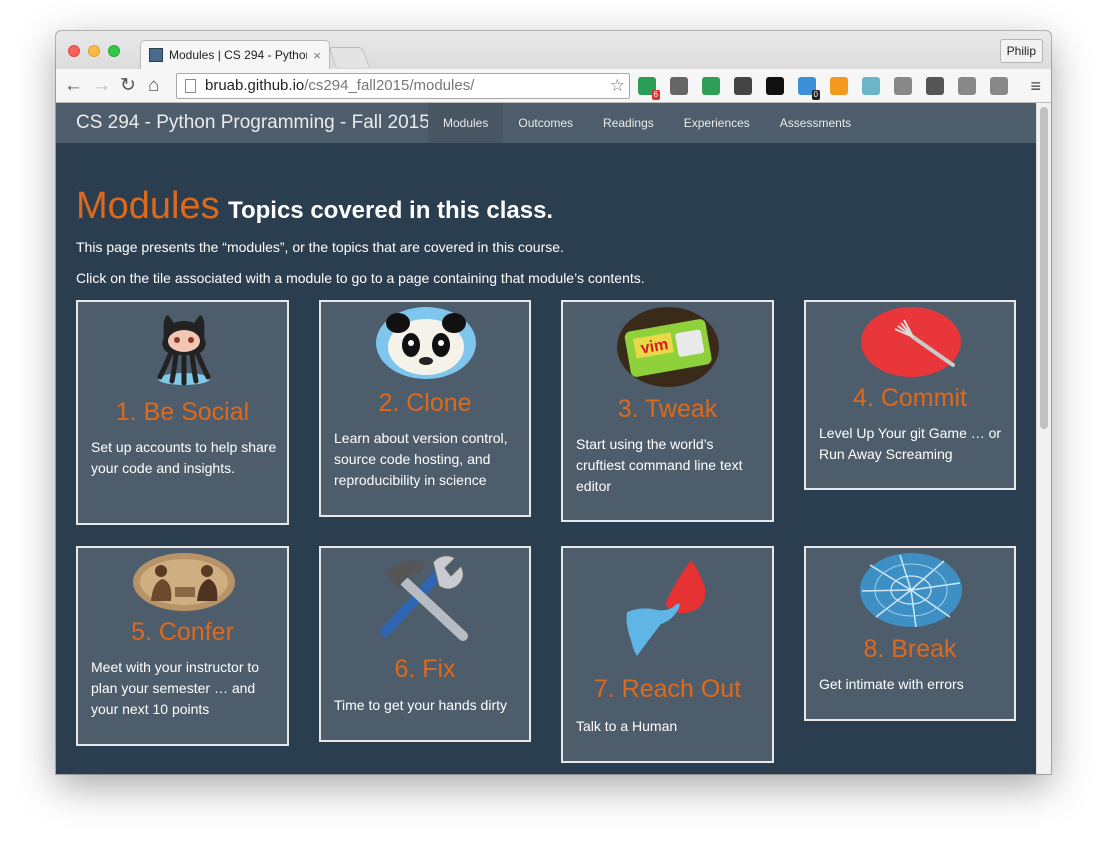 This screenshot has height=854, width=1107. What do you see at coordinates (253, 123) in the screenshot?
I see `site-brand: CS 294 - Python Programming - Fall 2015` at bounding box center [253, 123].